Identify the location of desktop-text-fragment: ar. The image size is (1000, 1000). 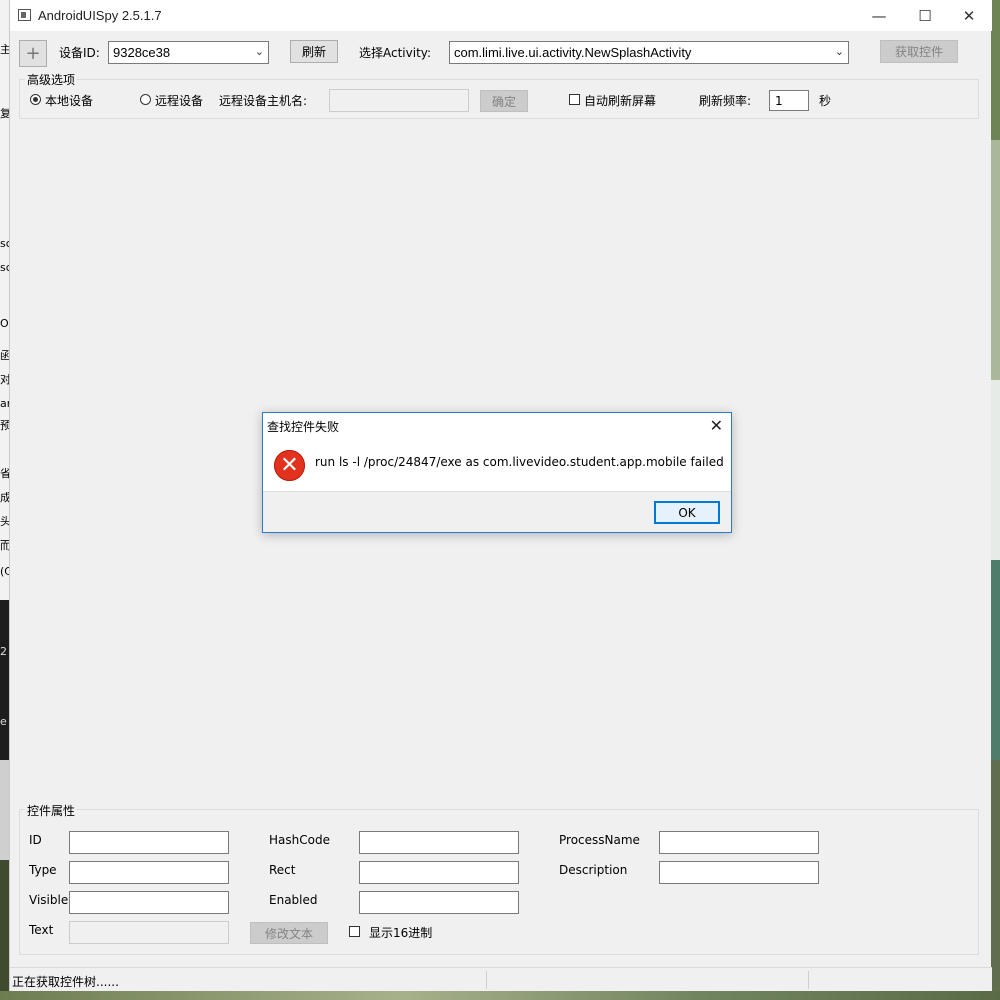
(4, 404).